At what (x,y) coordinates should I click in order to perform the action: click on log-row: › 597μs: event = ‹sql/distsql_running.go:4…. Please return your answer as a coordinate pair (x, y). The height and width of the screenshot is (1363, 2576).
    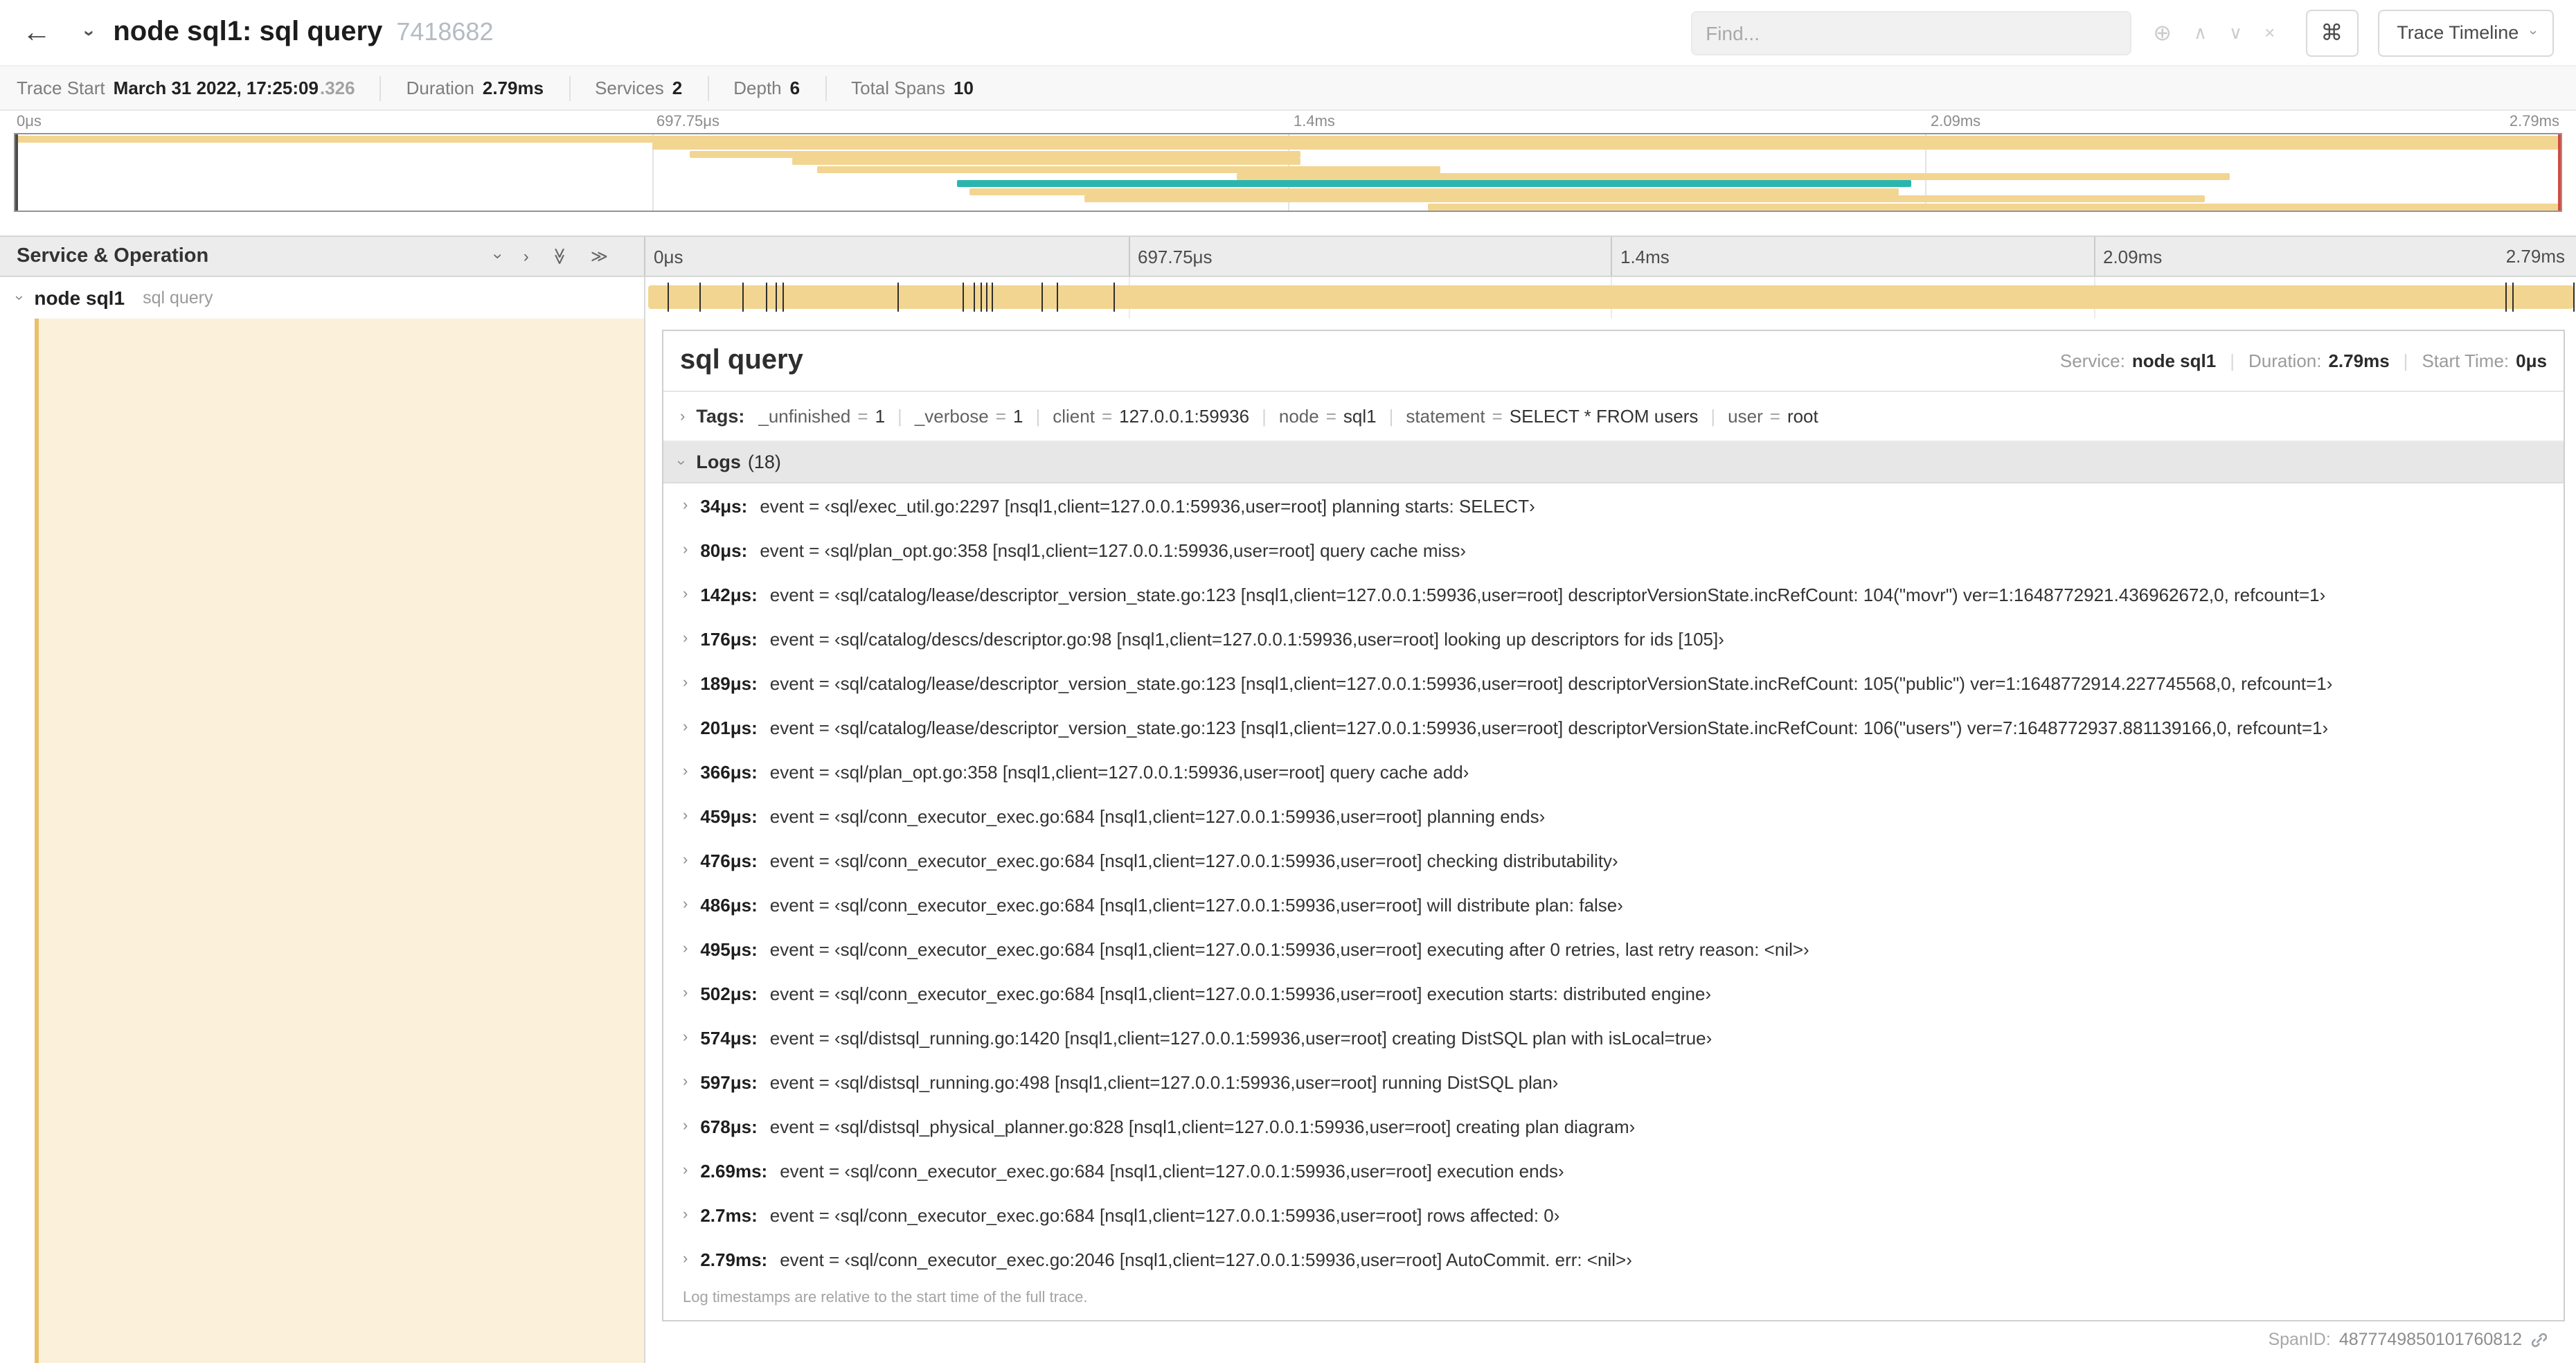
    Looking at the image, I should click on (1613, 1082).